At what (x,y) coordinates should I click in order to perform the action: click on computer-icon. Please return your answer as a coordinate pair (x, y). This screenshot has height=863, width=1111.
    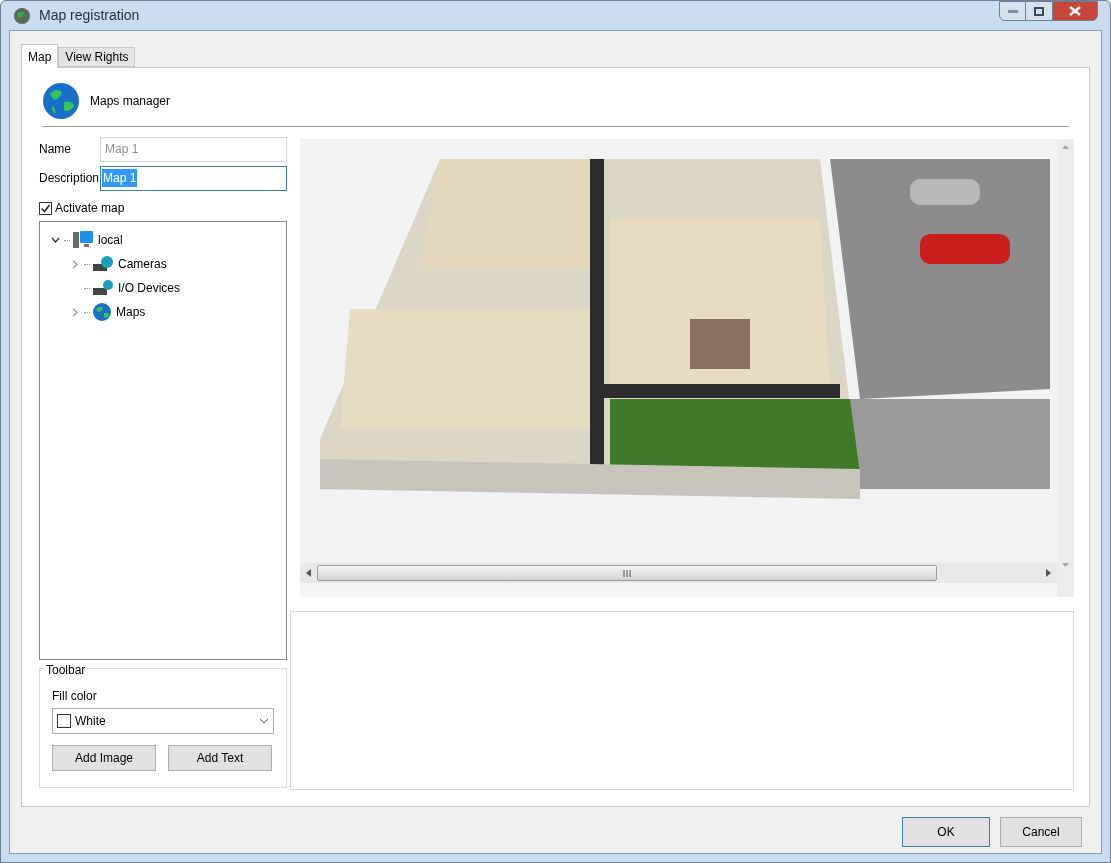
    Looking at the image, I should click on (83, 240).